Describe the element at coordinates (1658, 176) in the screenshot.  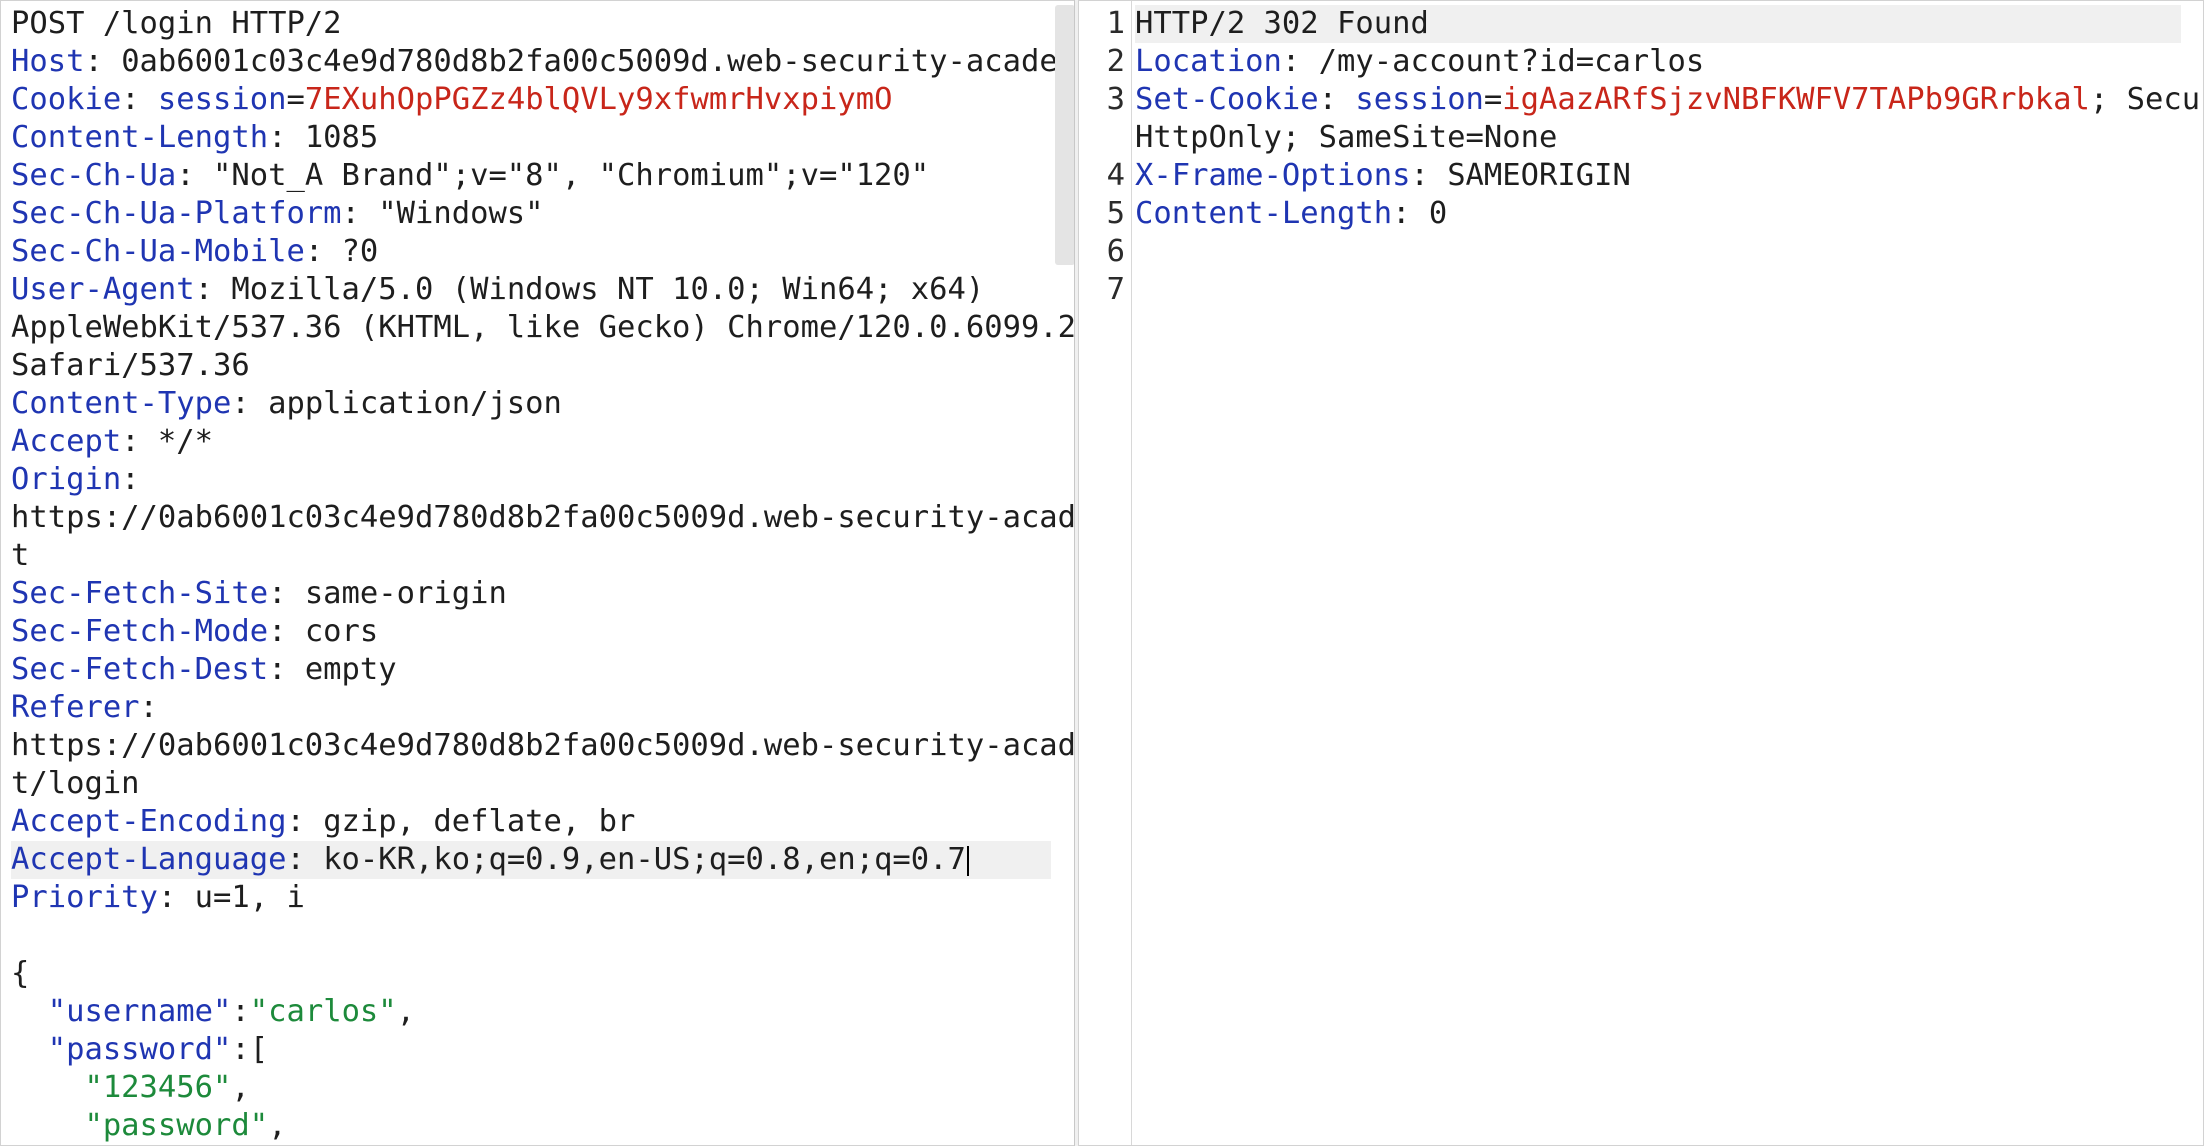
I see `header-line: X-Frame-Options: SAMEORIGIN` at that location.